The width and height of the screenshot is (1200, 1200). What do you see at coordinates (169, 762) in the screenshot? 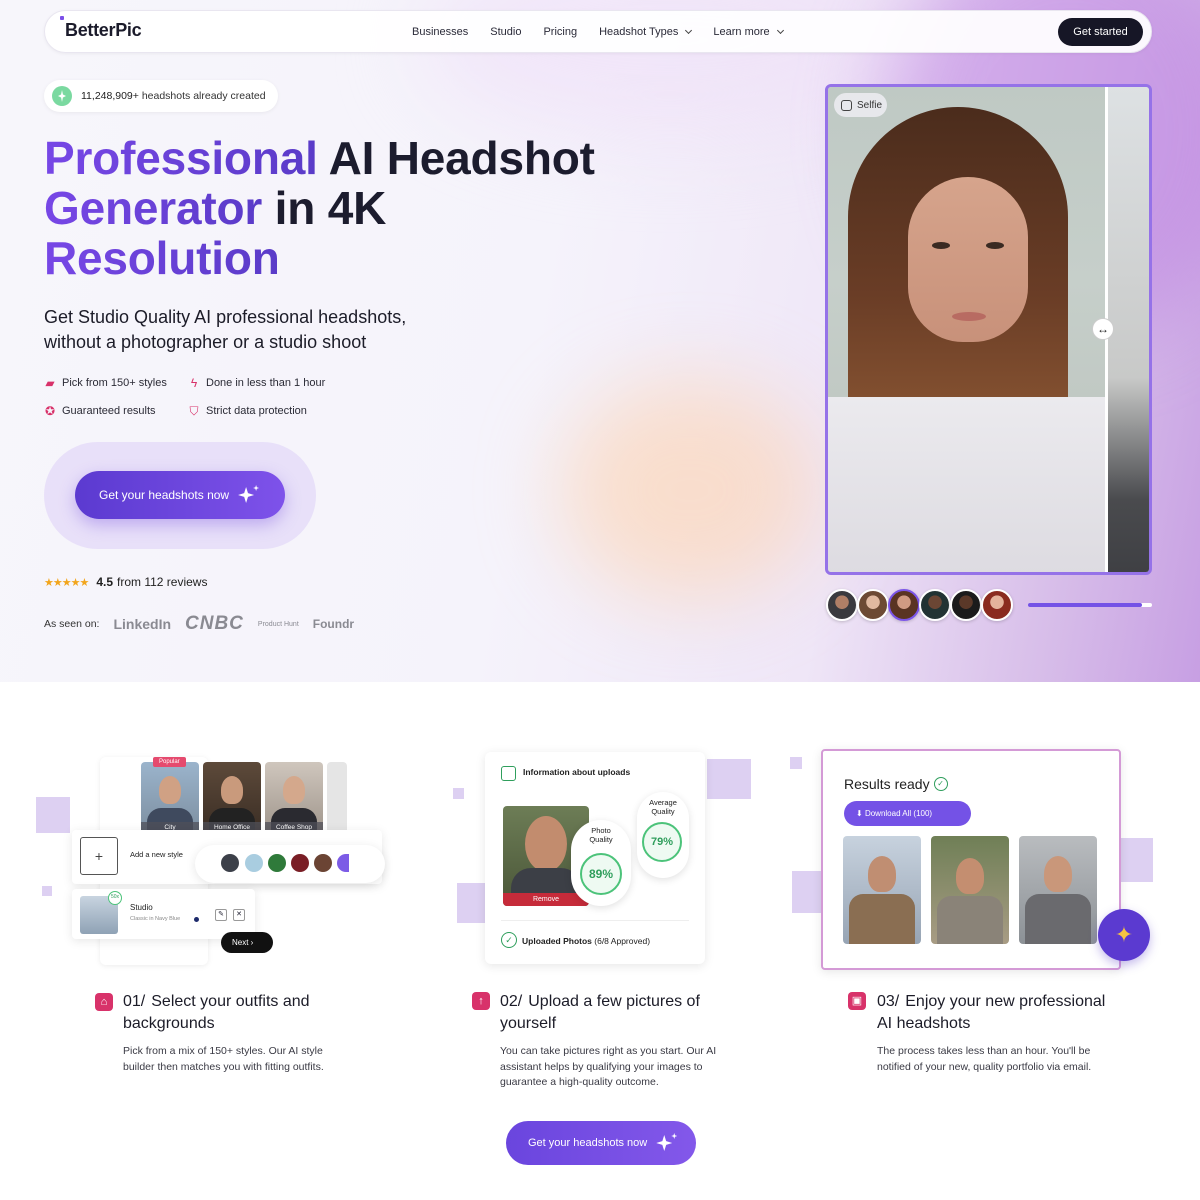
I see `popular-badge: Popular` at bounding box center [169, 762].